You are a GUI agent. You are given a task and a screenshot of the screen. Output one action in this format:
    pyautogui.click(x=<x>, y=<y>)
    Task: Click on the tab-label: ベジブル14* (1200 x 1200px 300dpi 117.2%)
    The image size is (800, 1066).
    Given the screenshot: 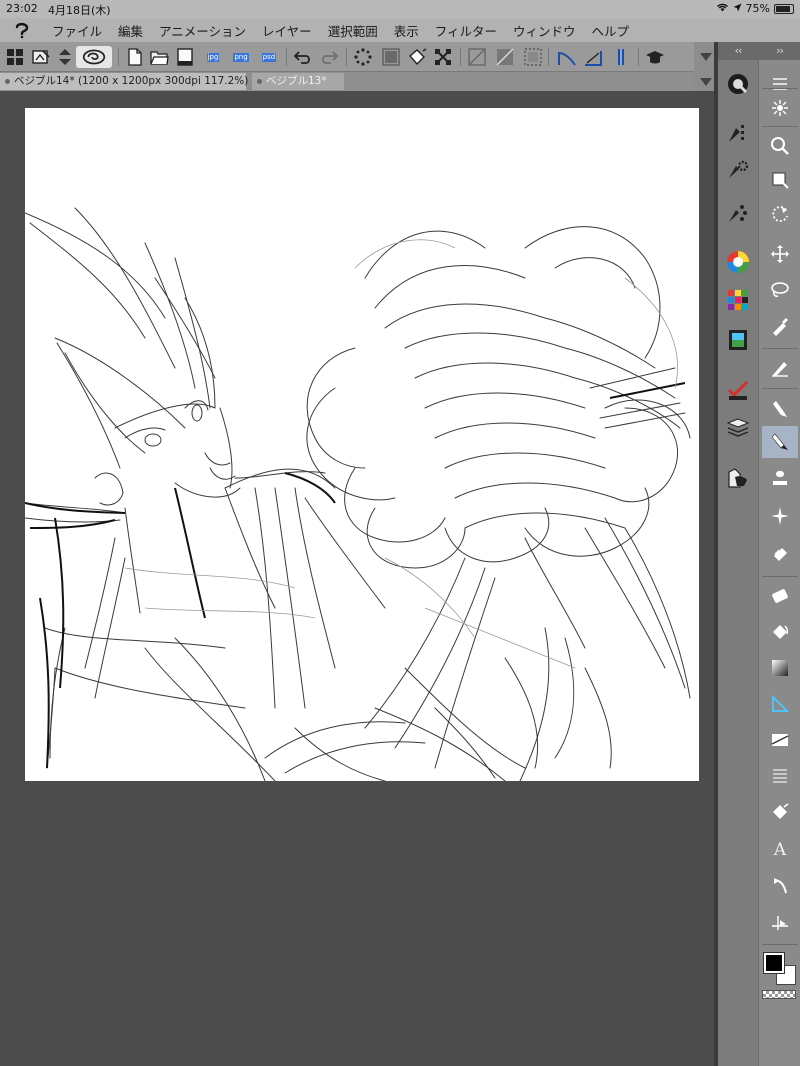 What is the action you would take?
    pyautogui.click(x=131, y=81)
    